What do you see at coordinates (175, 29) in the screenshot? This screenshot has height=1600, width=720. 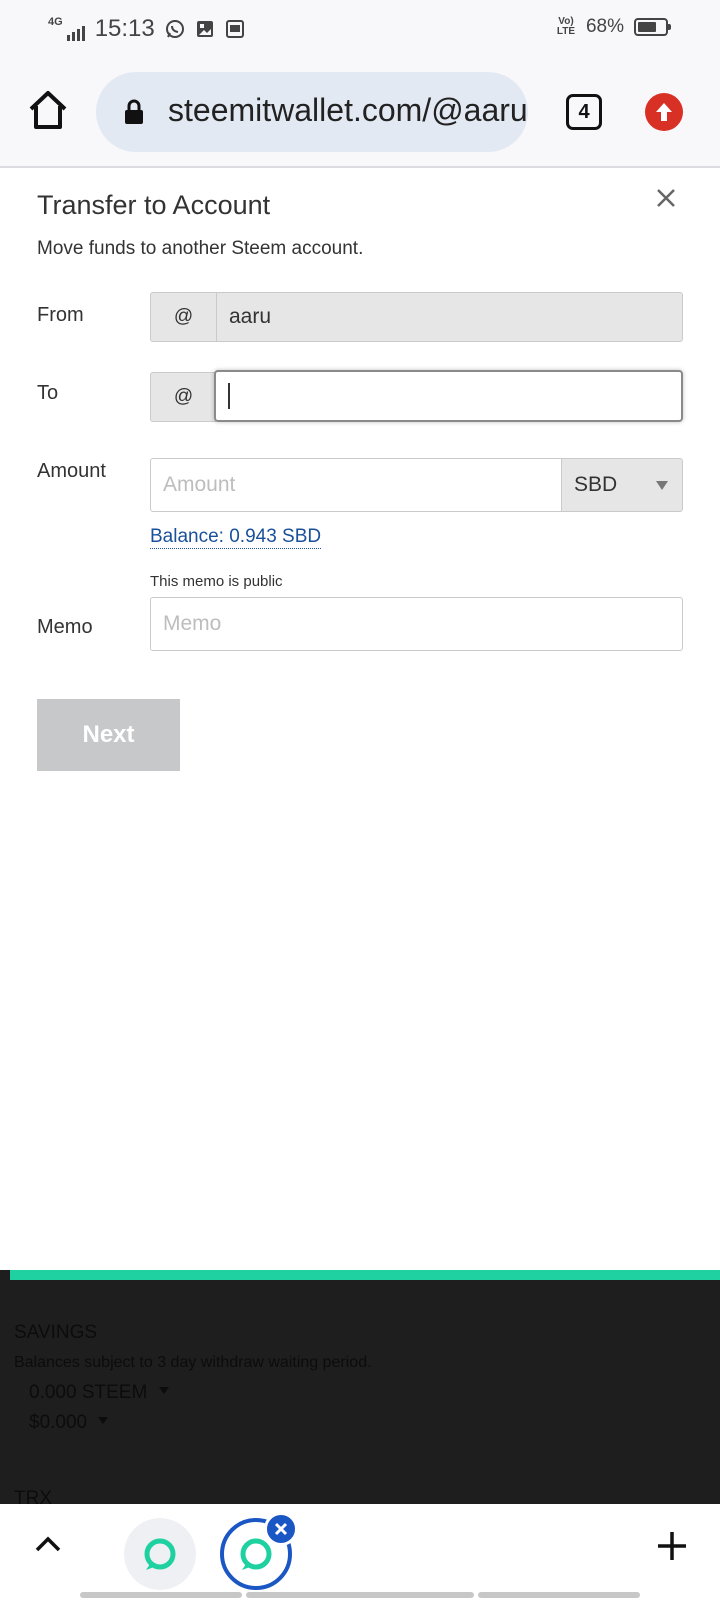 I see `whatsapp-icon` at bounding box center [175, 29].